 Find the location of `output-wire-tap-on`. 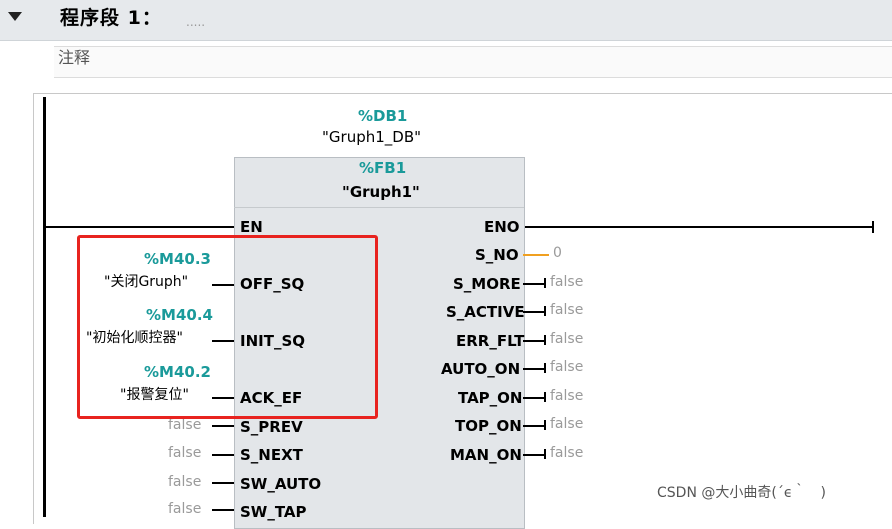

output-wire-tap-on is located at coordinates (534, 398).